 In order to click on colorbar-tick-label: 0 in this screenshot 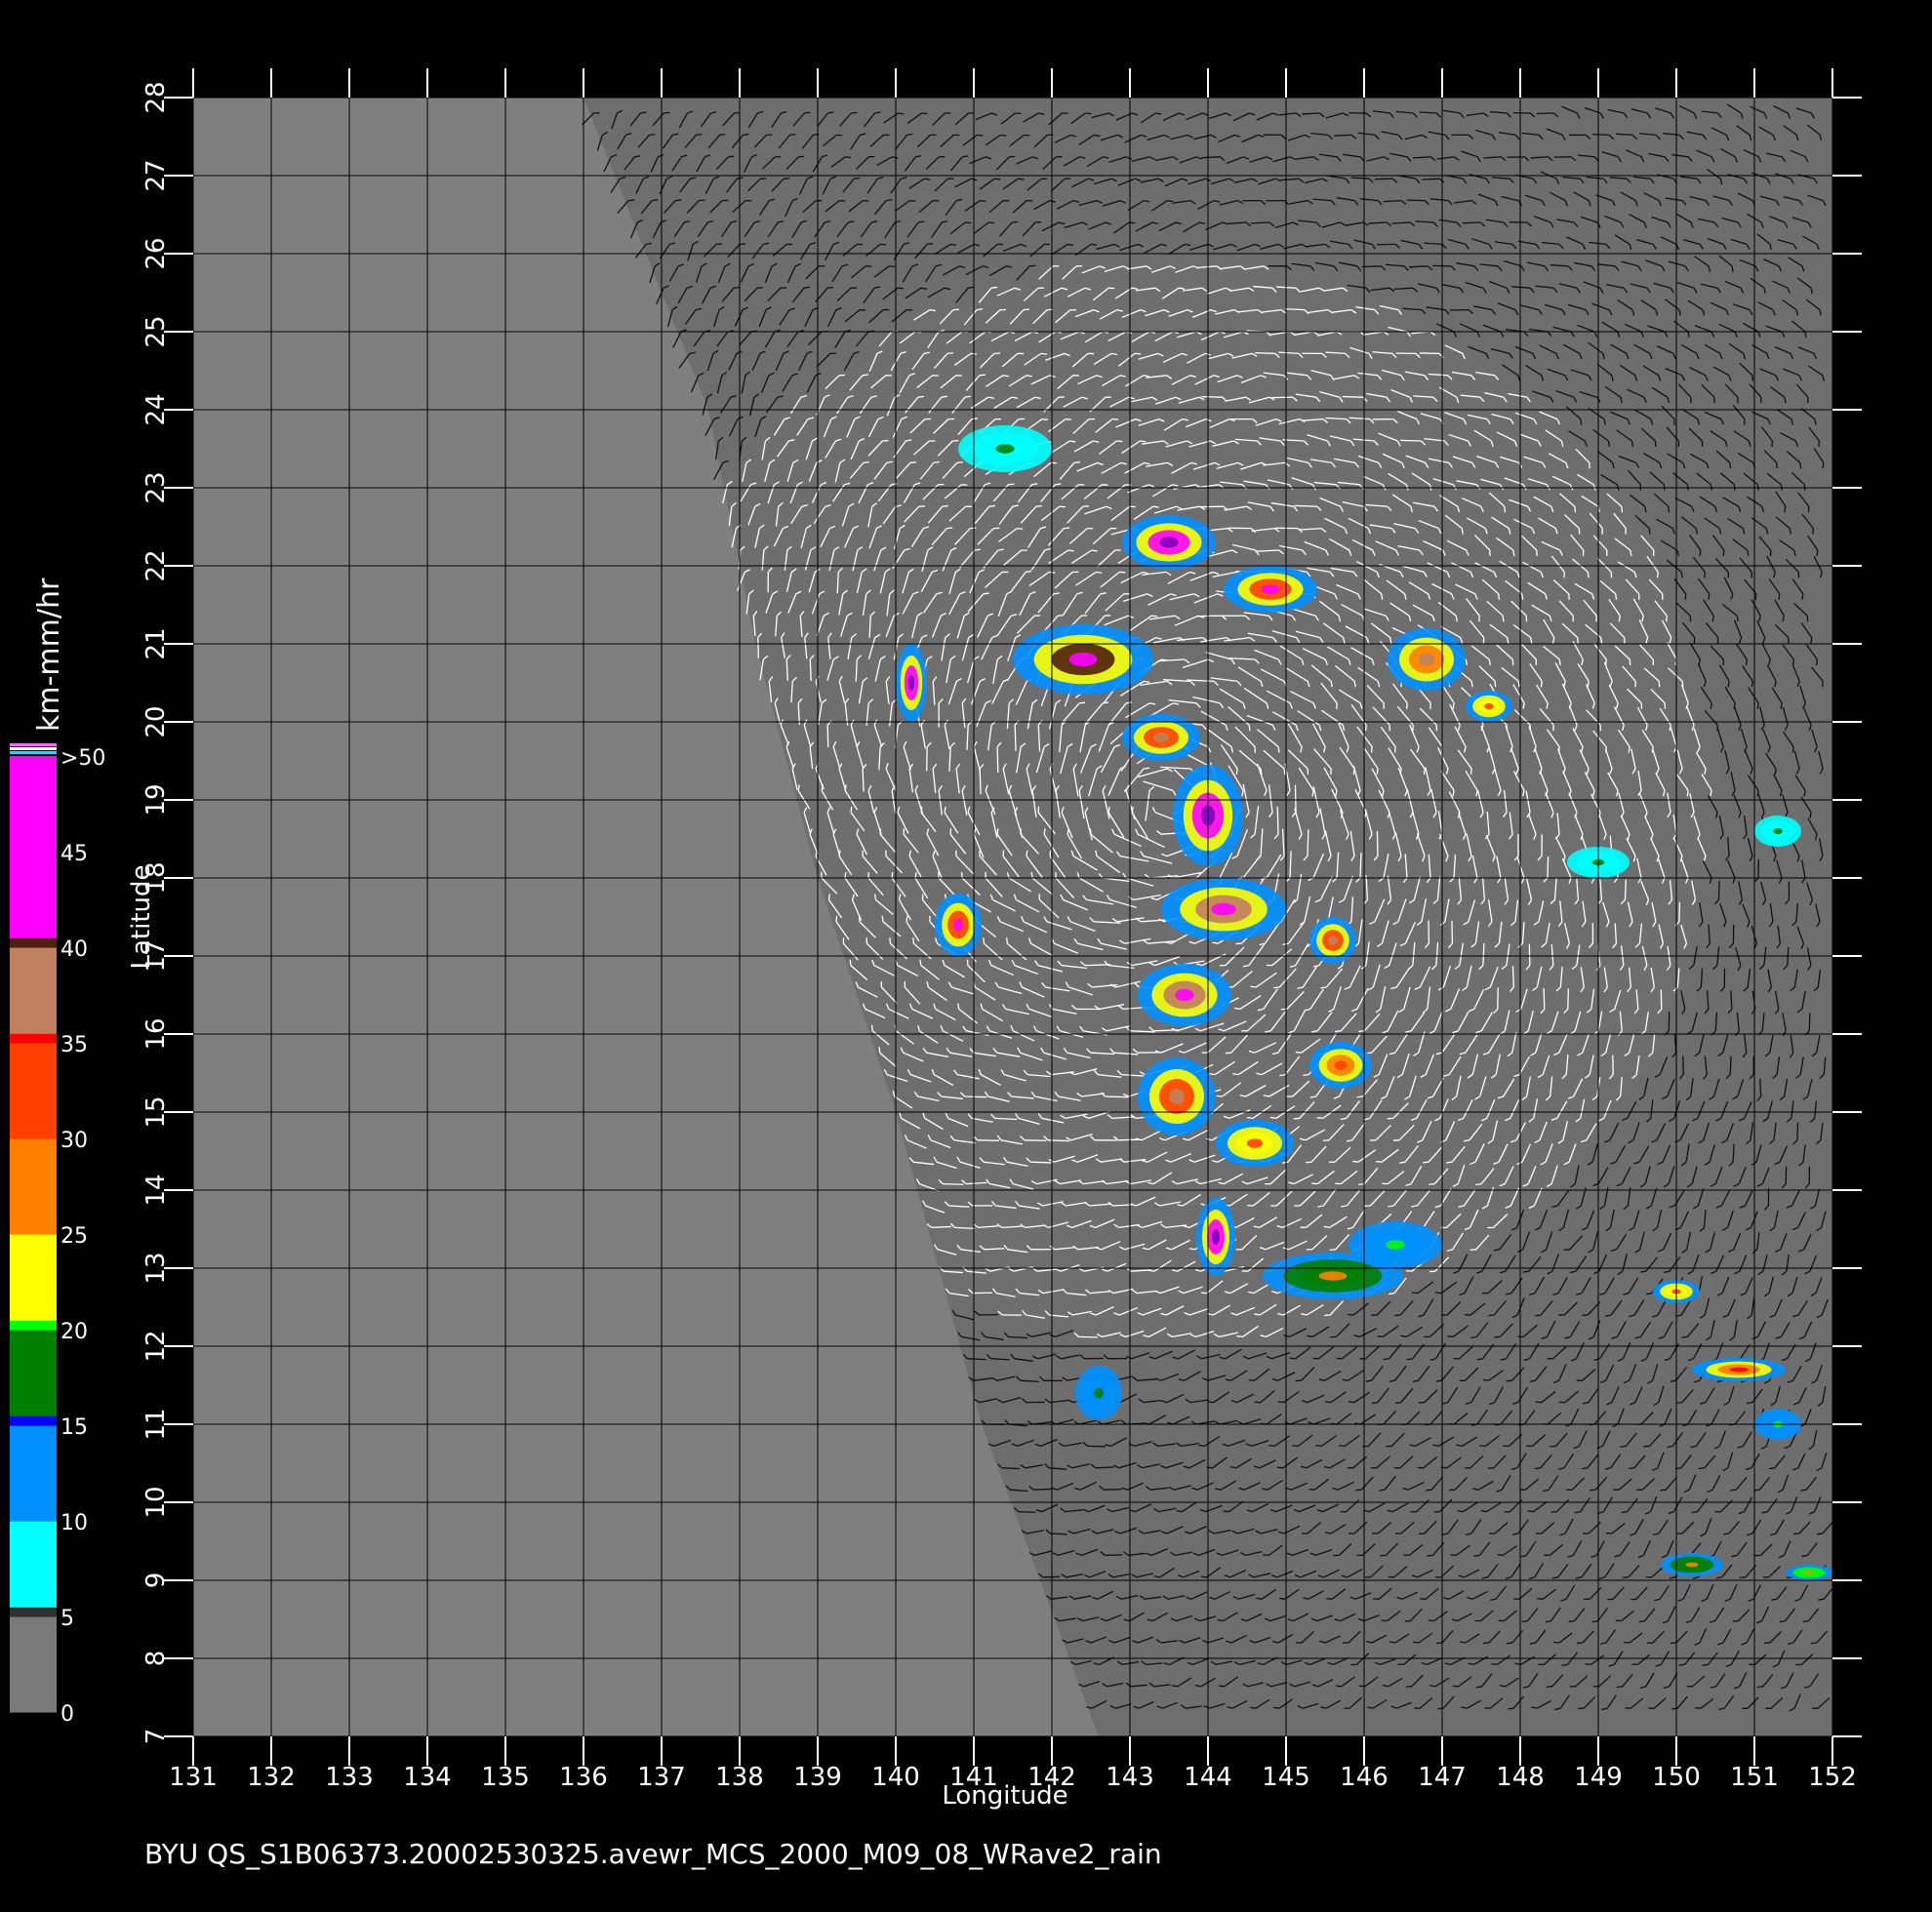, I will do `click(67, 1714)`.